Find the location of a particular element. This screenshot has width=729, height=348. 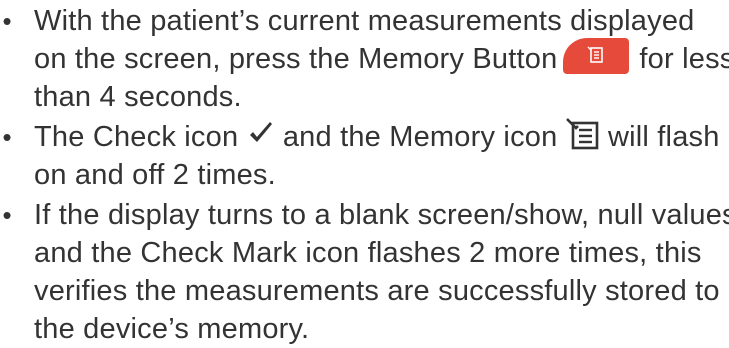

list-item-text: the device’s memory. is located at coordinates (172, 329).